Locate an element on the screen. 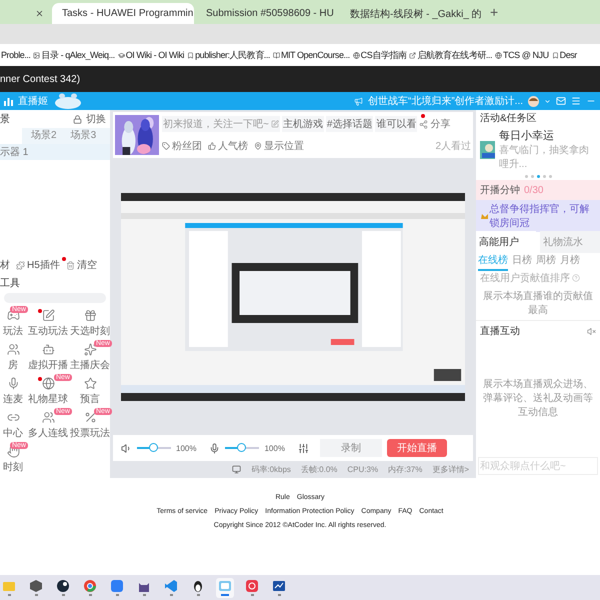 Image resolution: width=600 pixels, height=600 pixels. cube-icon is located at coordinates (36, 586).